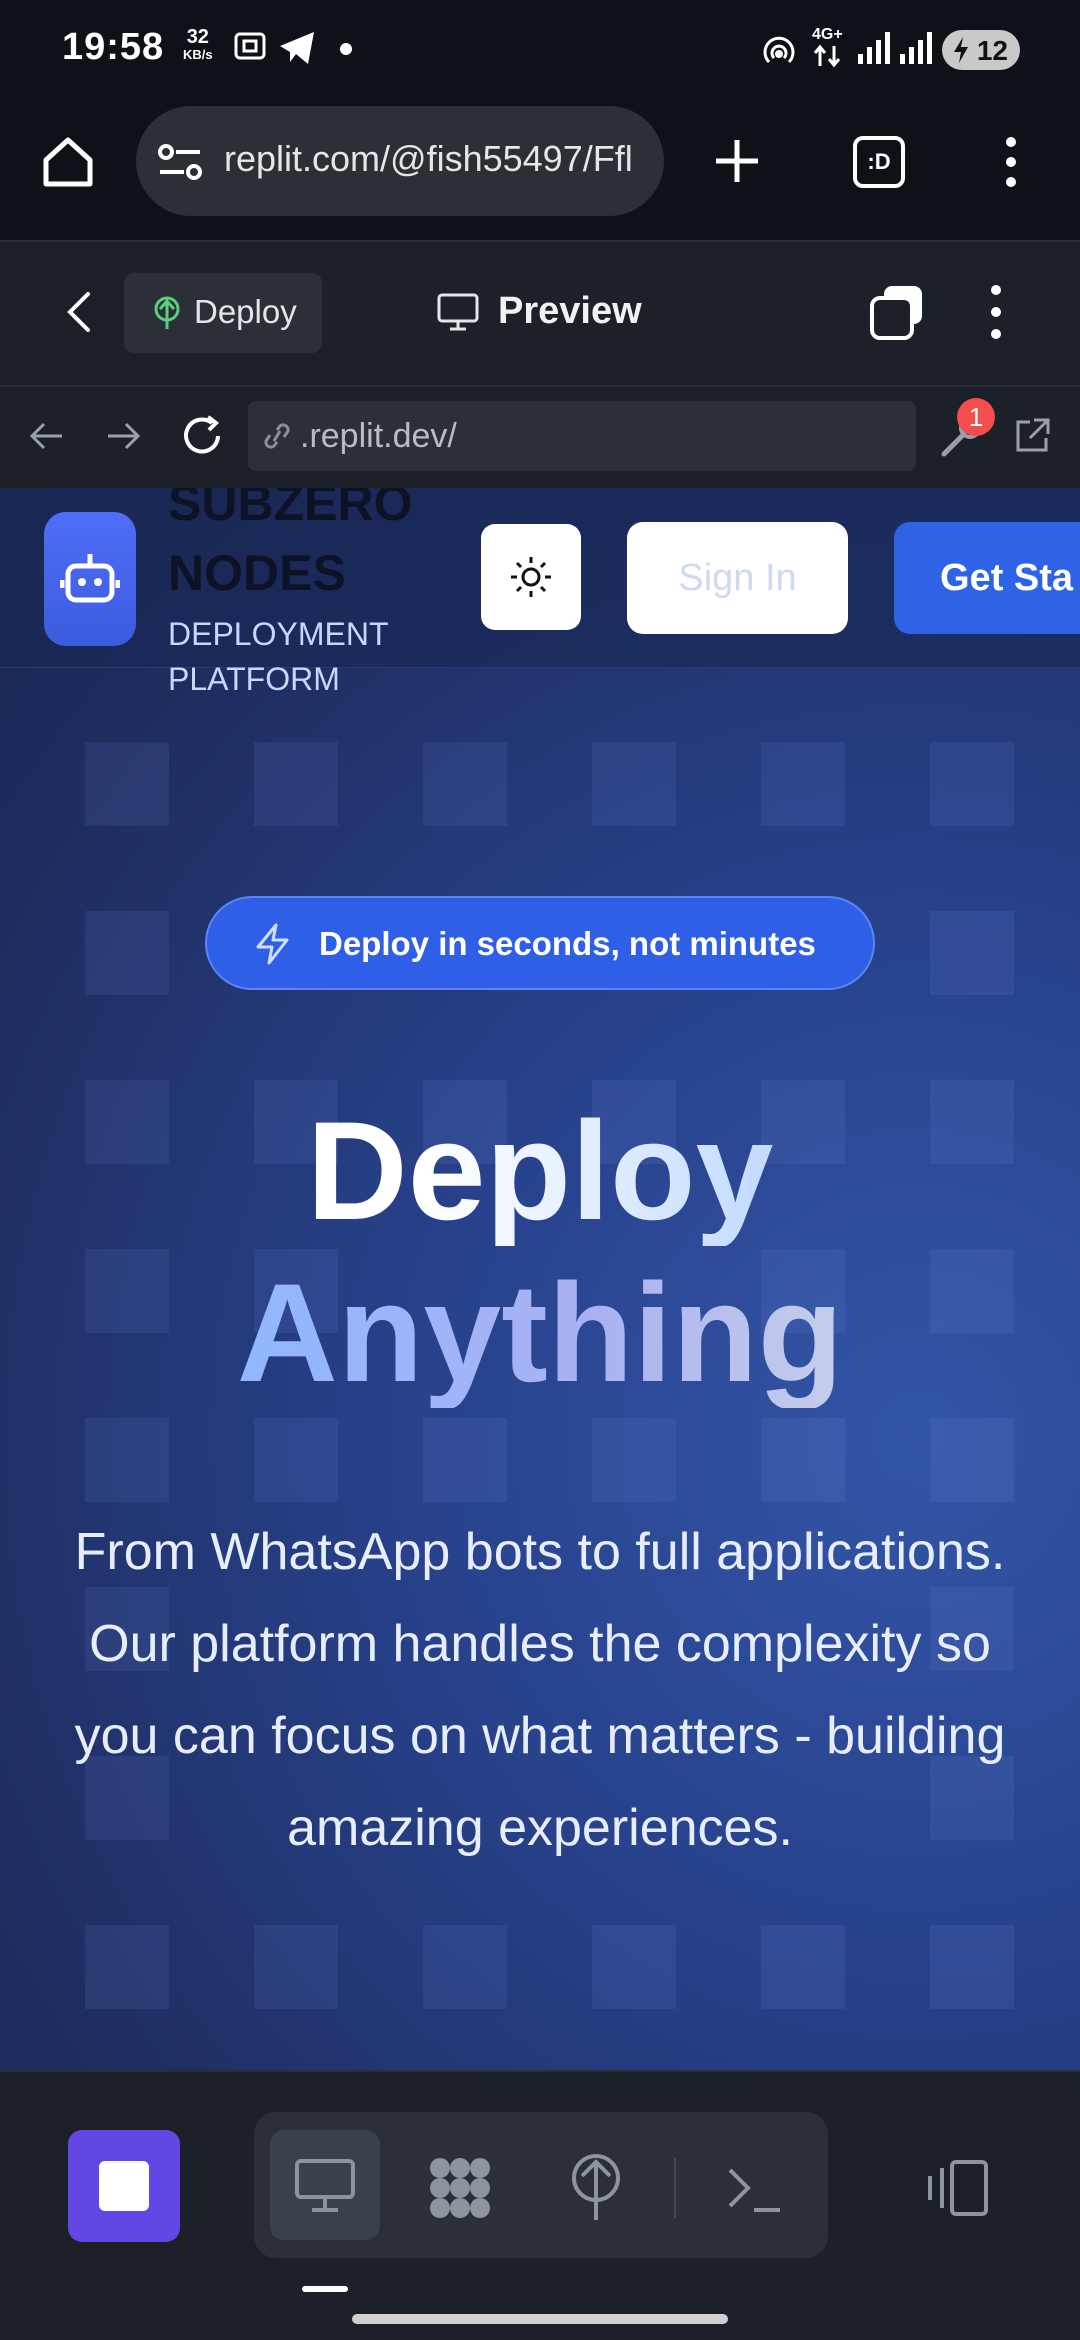 This screenshot has width=1080, height=2340. I want to click on notification-dot-icon, so click(346, 49).